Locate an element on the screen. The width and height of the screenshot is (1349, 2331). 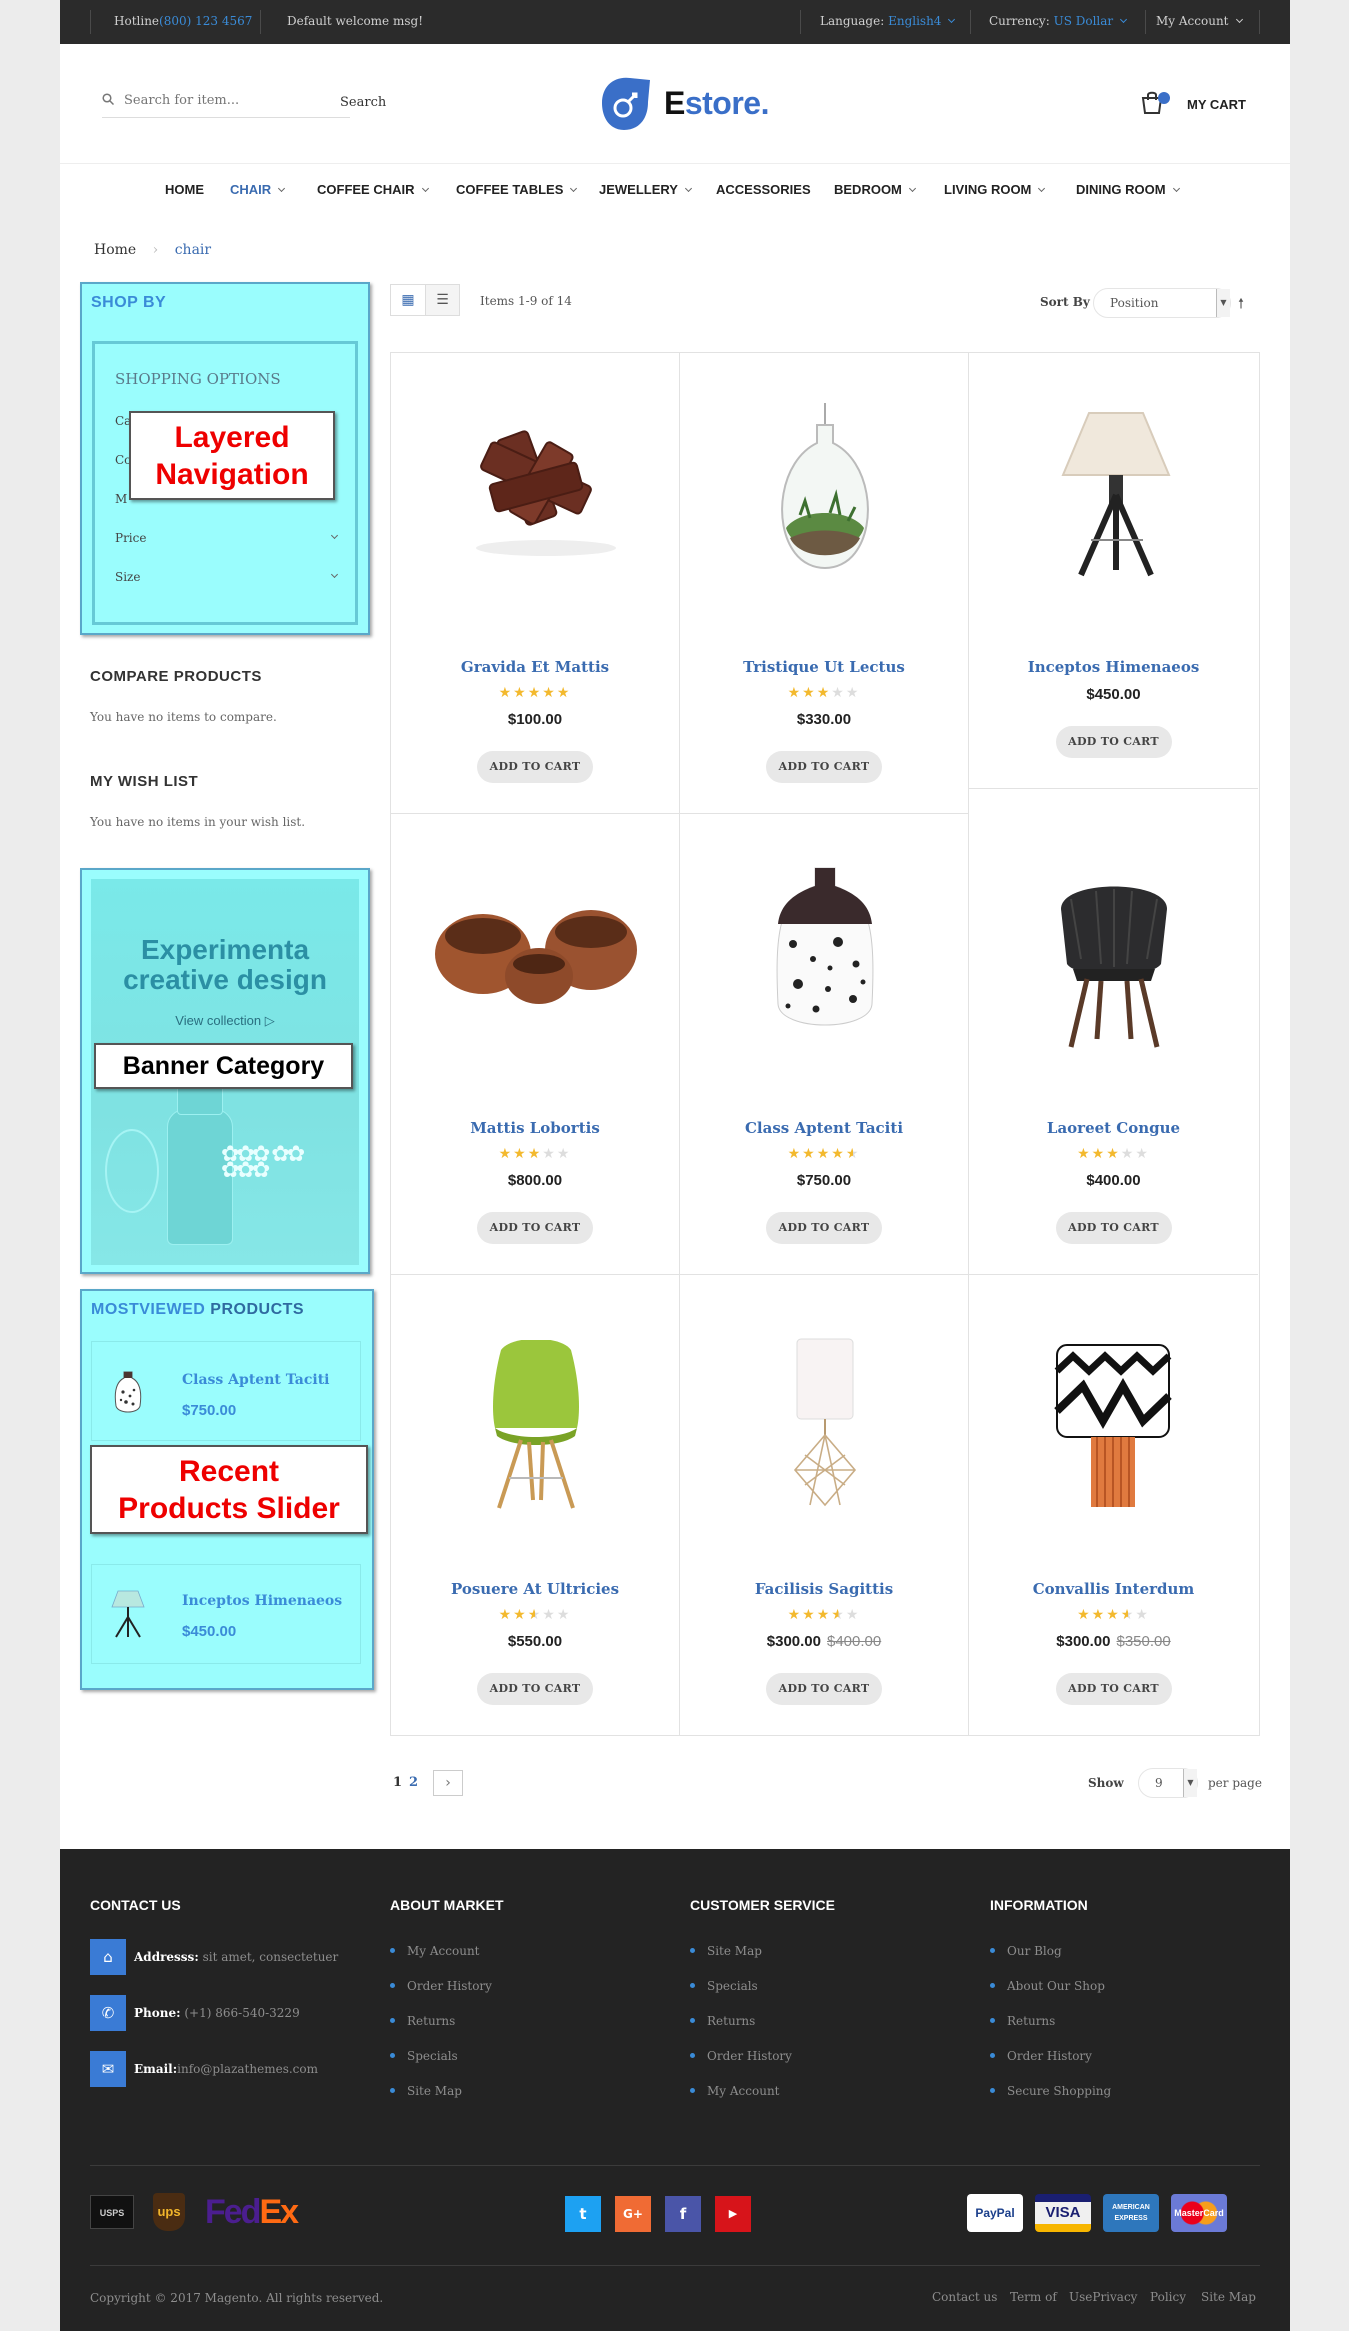
search-button: Search is located at coordinates (363, 102).